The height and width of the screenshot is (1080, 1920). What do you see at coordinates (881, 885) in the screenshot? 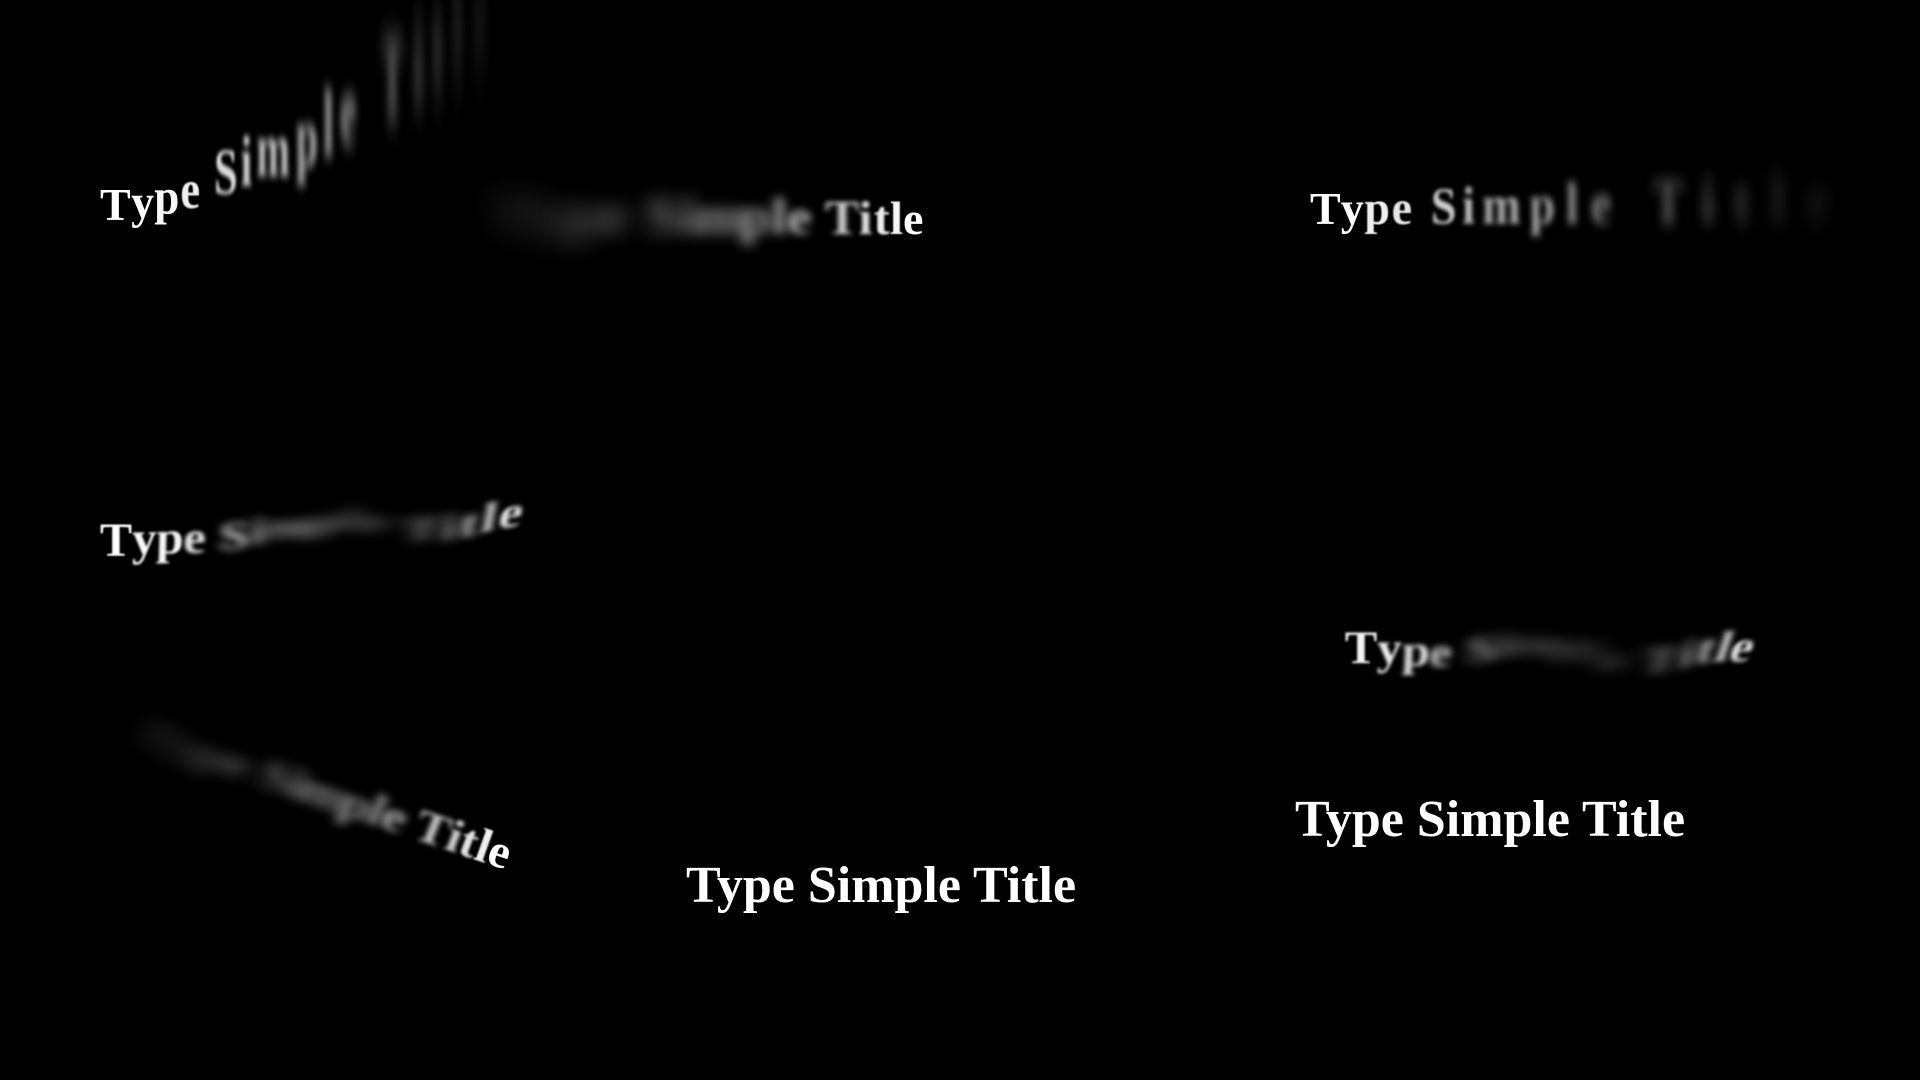
I see `text-sample-bottom-center: Type Simple Title` at bounding box center [881, 885].